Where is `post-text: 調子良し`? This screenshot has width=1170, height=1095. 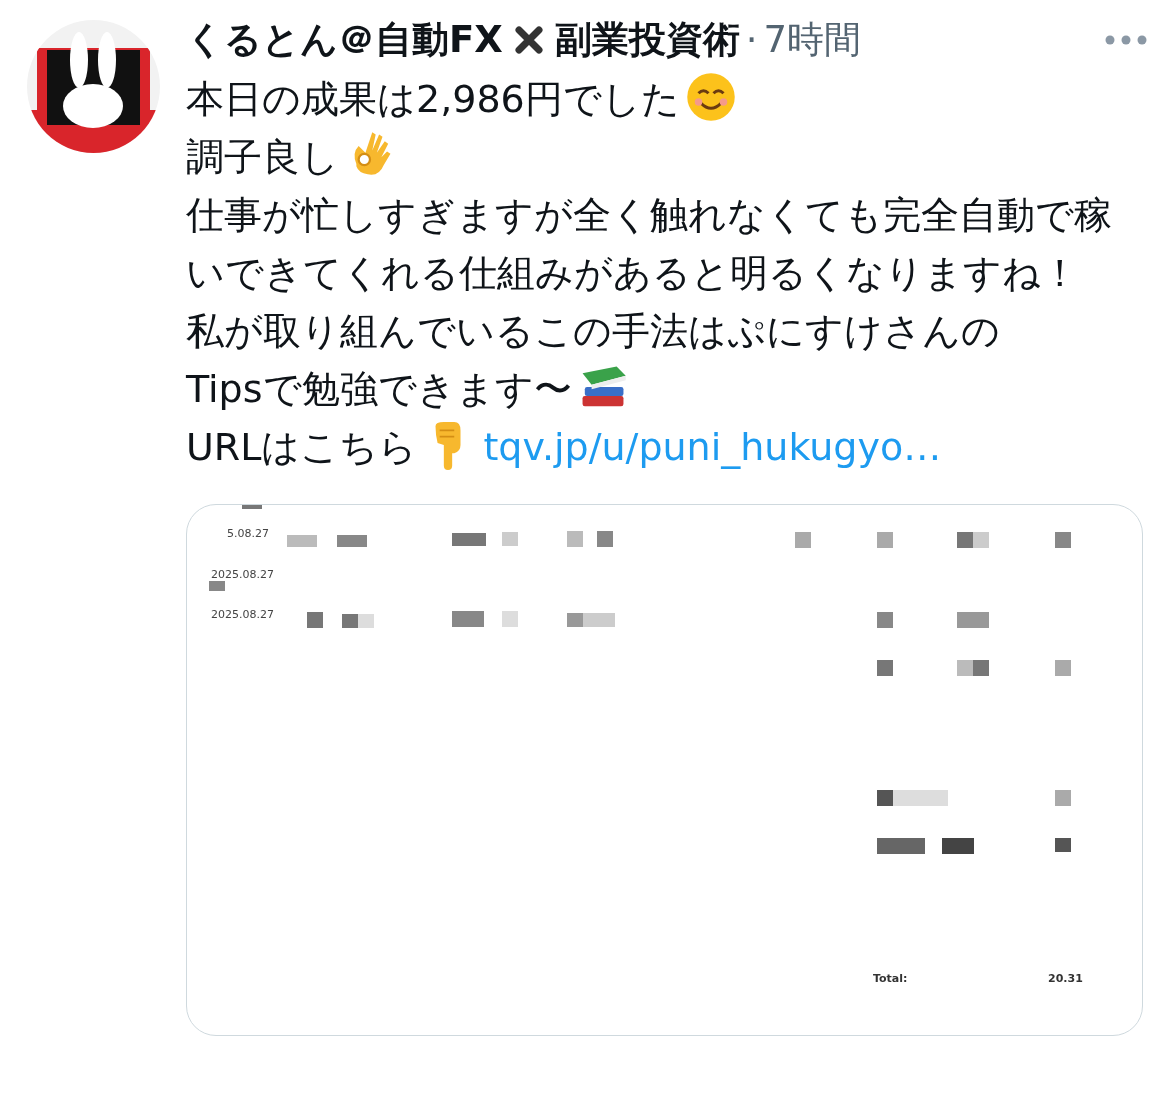 post-text: 調子良し is located at coordinates (262, 157).